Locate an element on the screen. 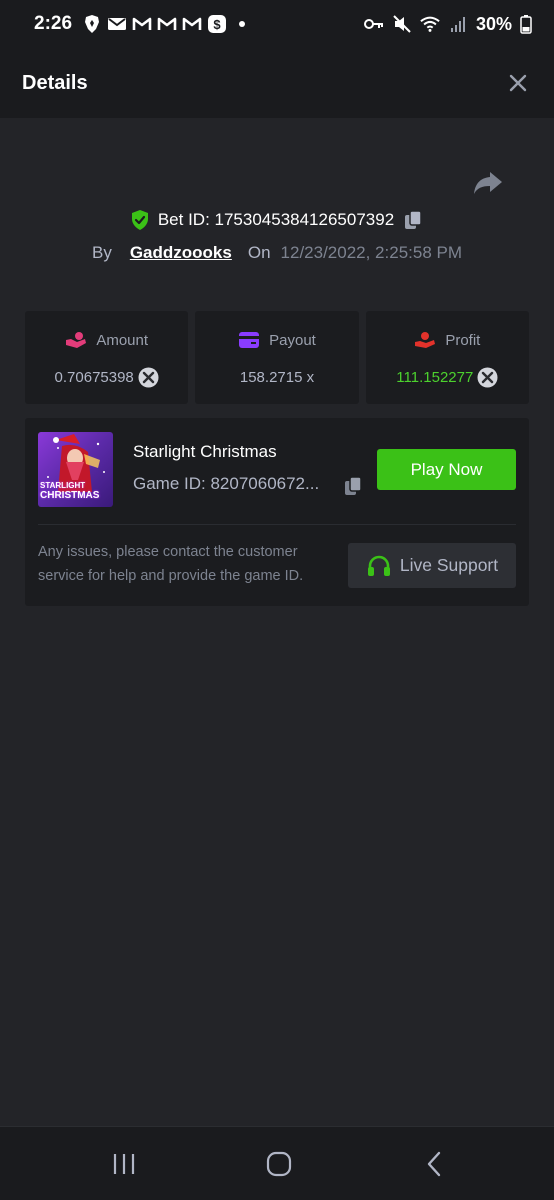 The height and width of the screenshot is (1200, 554). brave-icon is located at coordinates (92, 24).